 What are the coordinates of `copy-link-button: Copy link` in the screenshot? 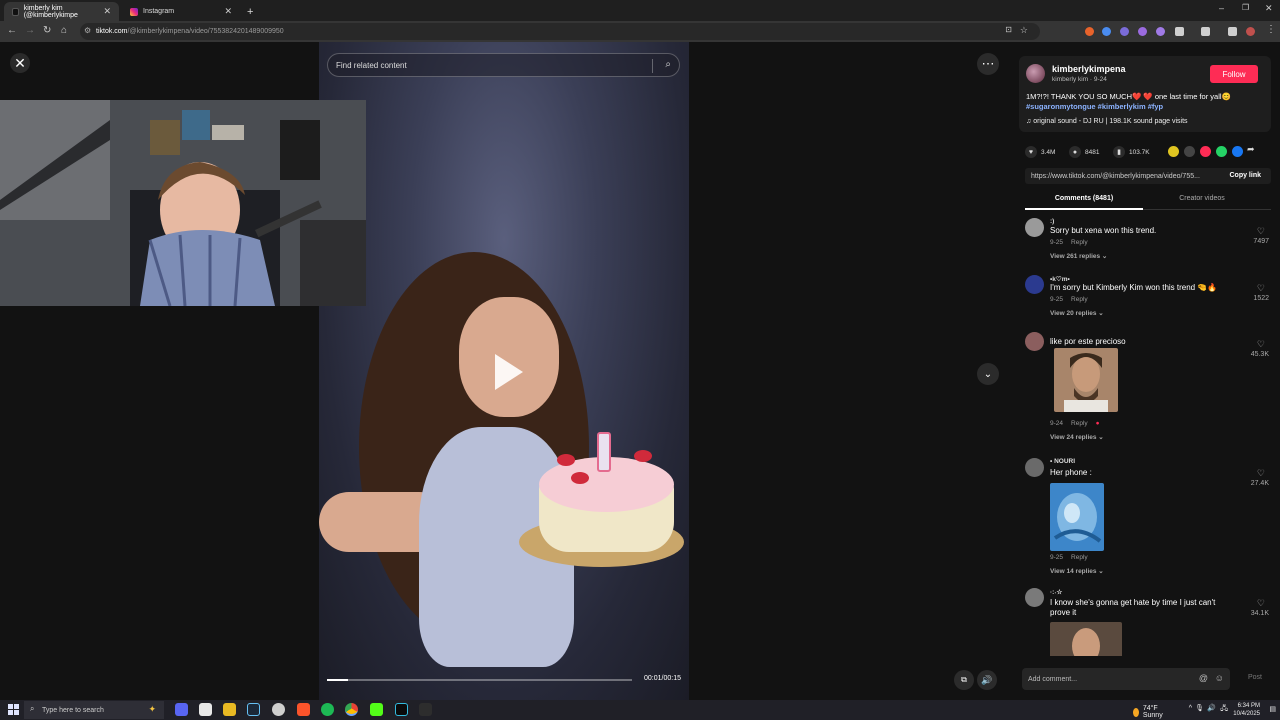 It's located at (1245, 175).